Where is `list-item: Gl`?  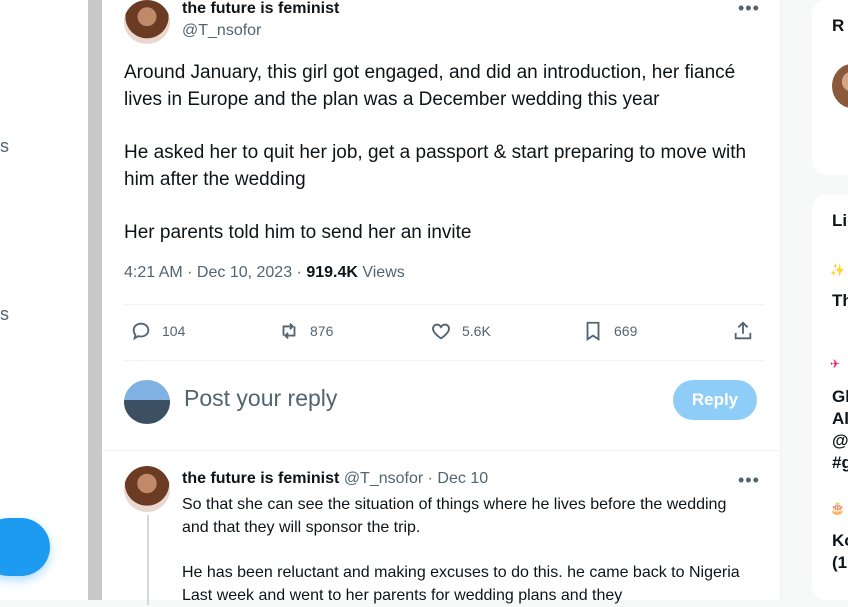
list-item: Gl is located at coordinates (840, 397).